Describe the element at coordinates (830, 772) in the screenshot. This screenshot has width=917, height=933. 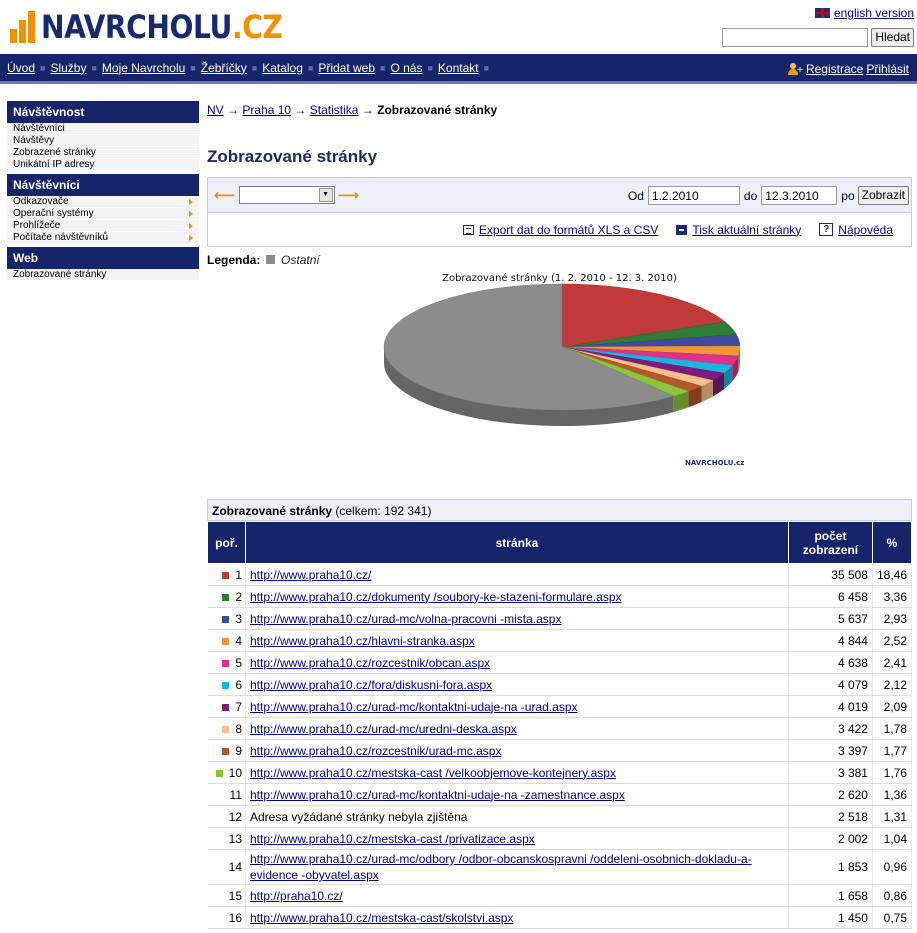
I see `count-cell: 3 381` at that location.